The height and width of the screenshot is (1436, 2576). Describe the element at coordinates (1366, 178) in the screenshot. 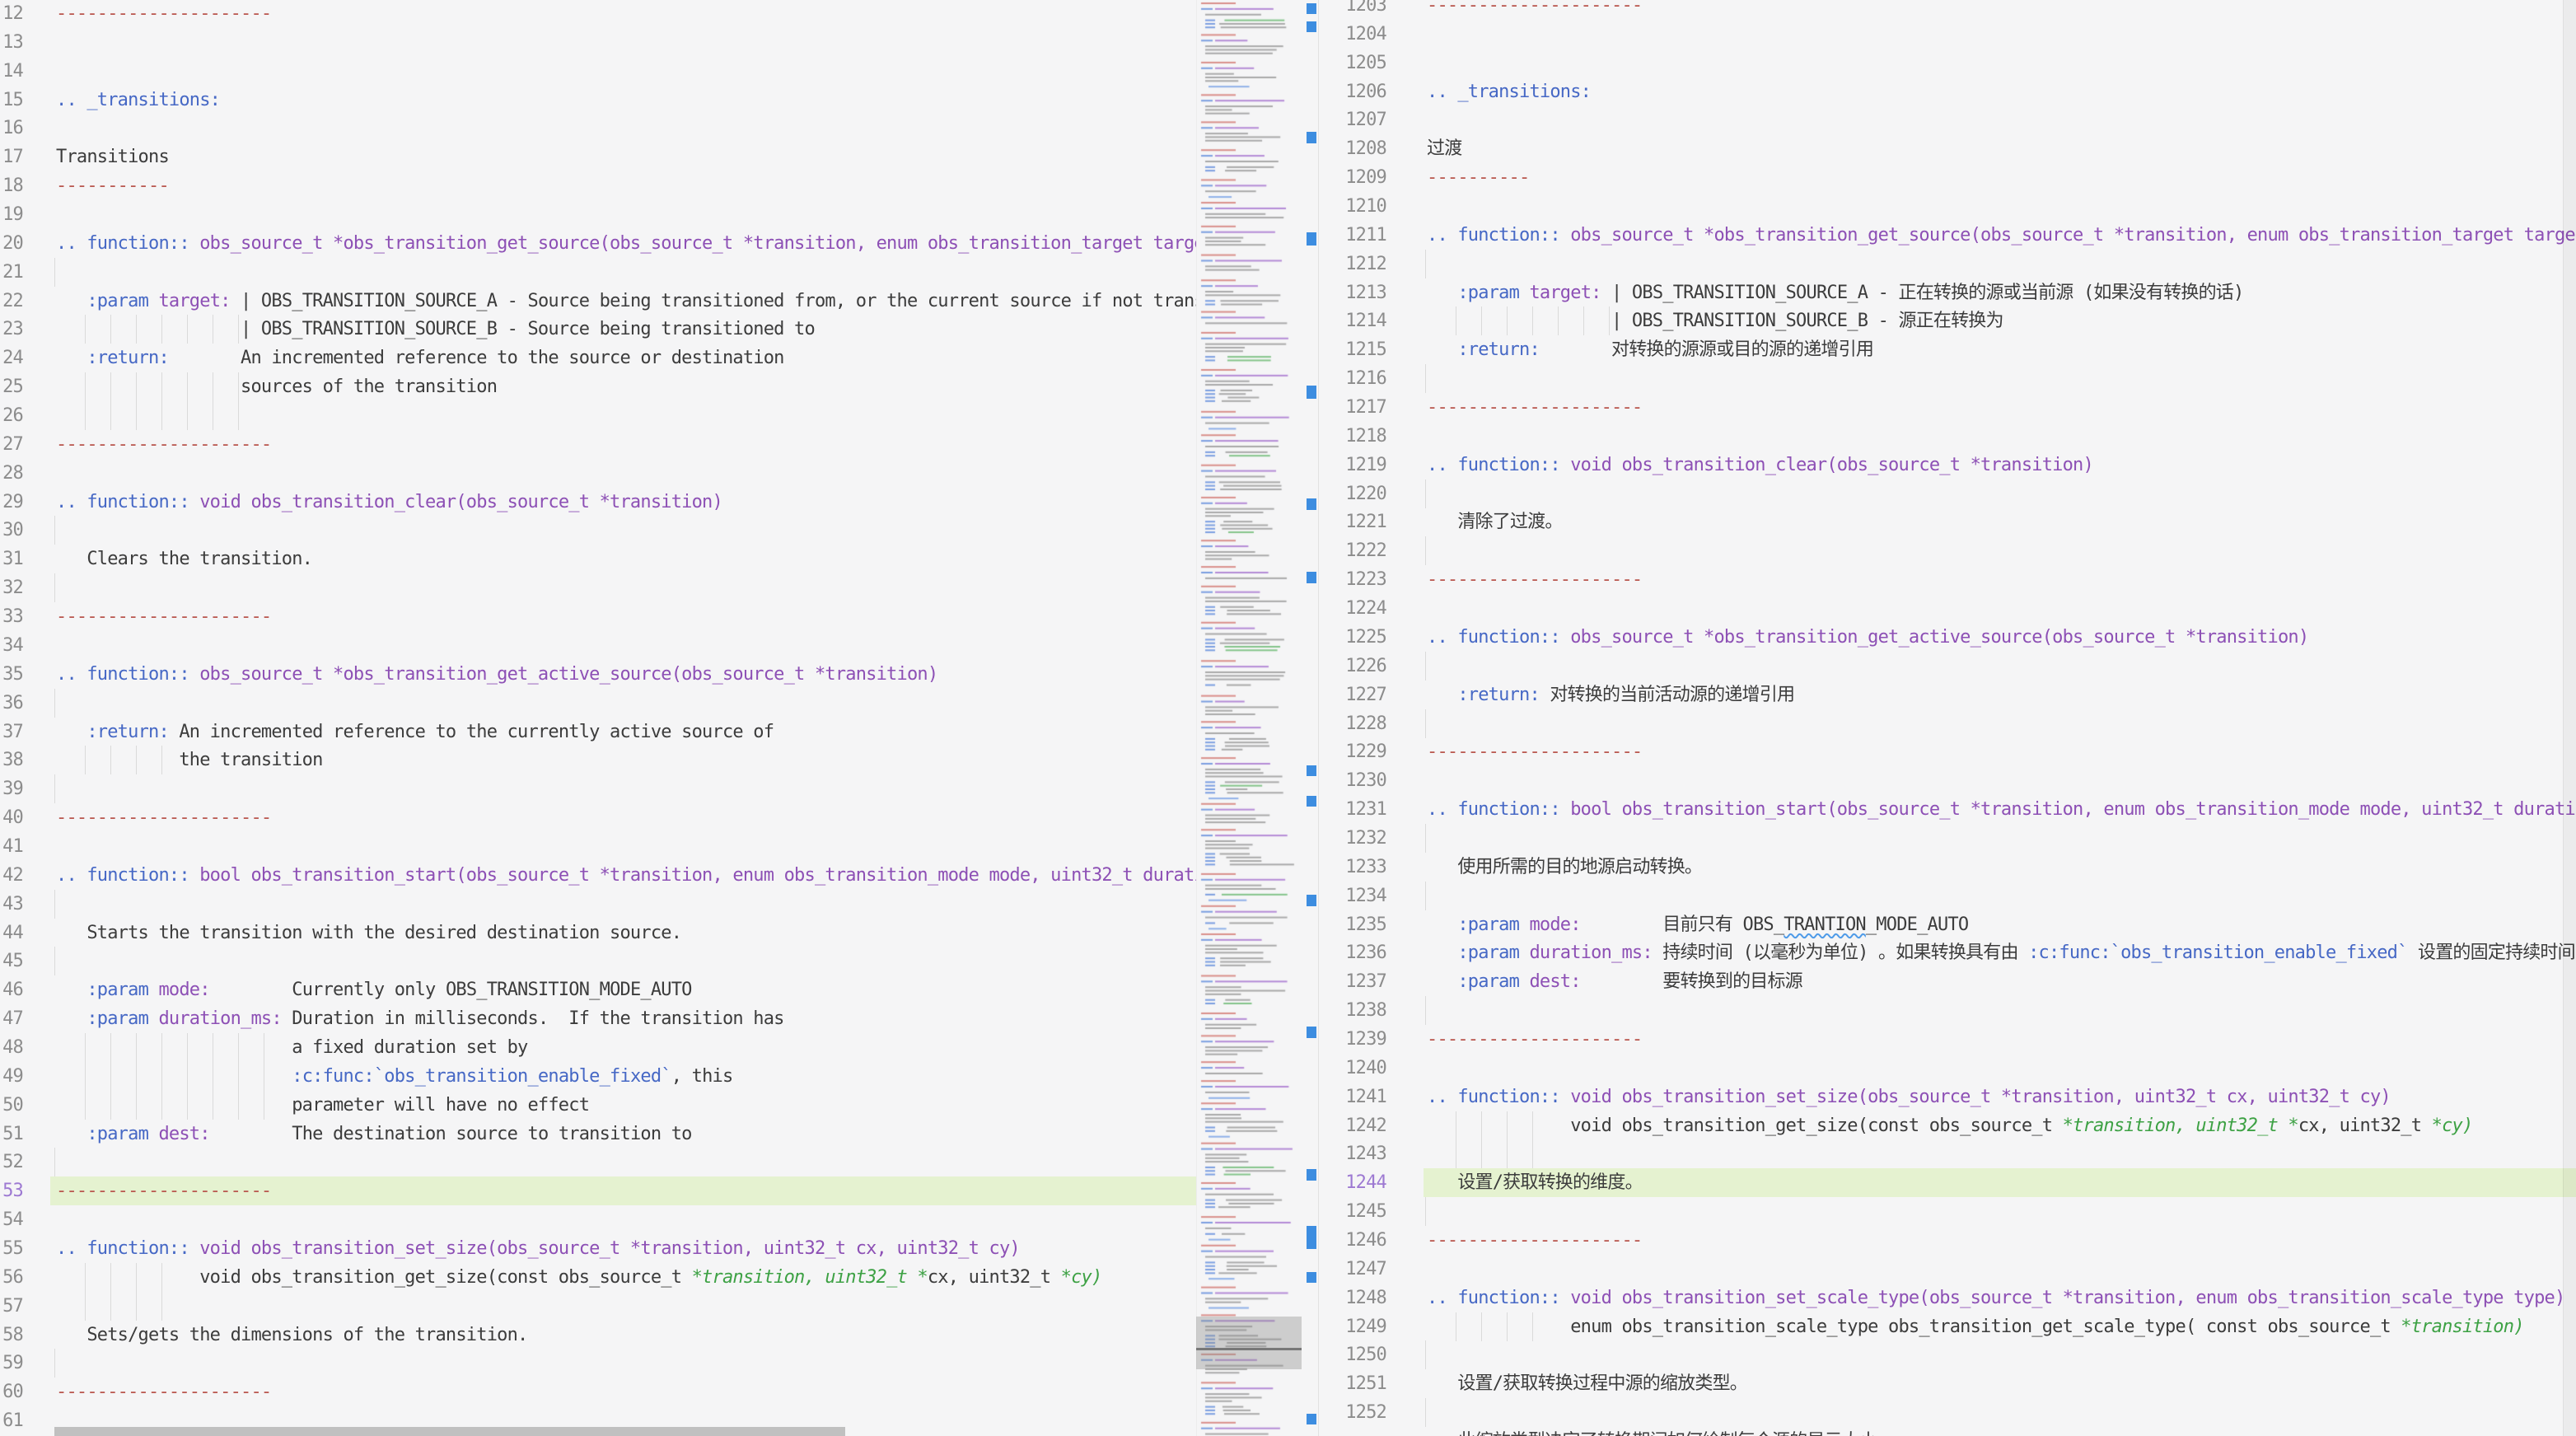

I see `line-number: 1209` at that location.